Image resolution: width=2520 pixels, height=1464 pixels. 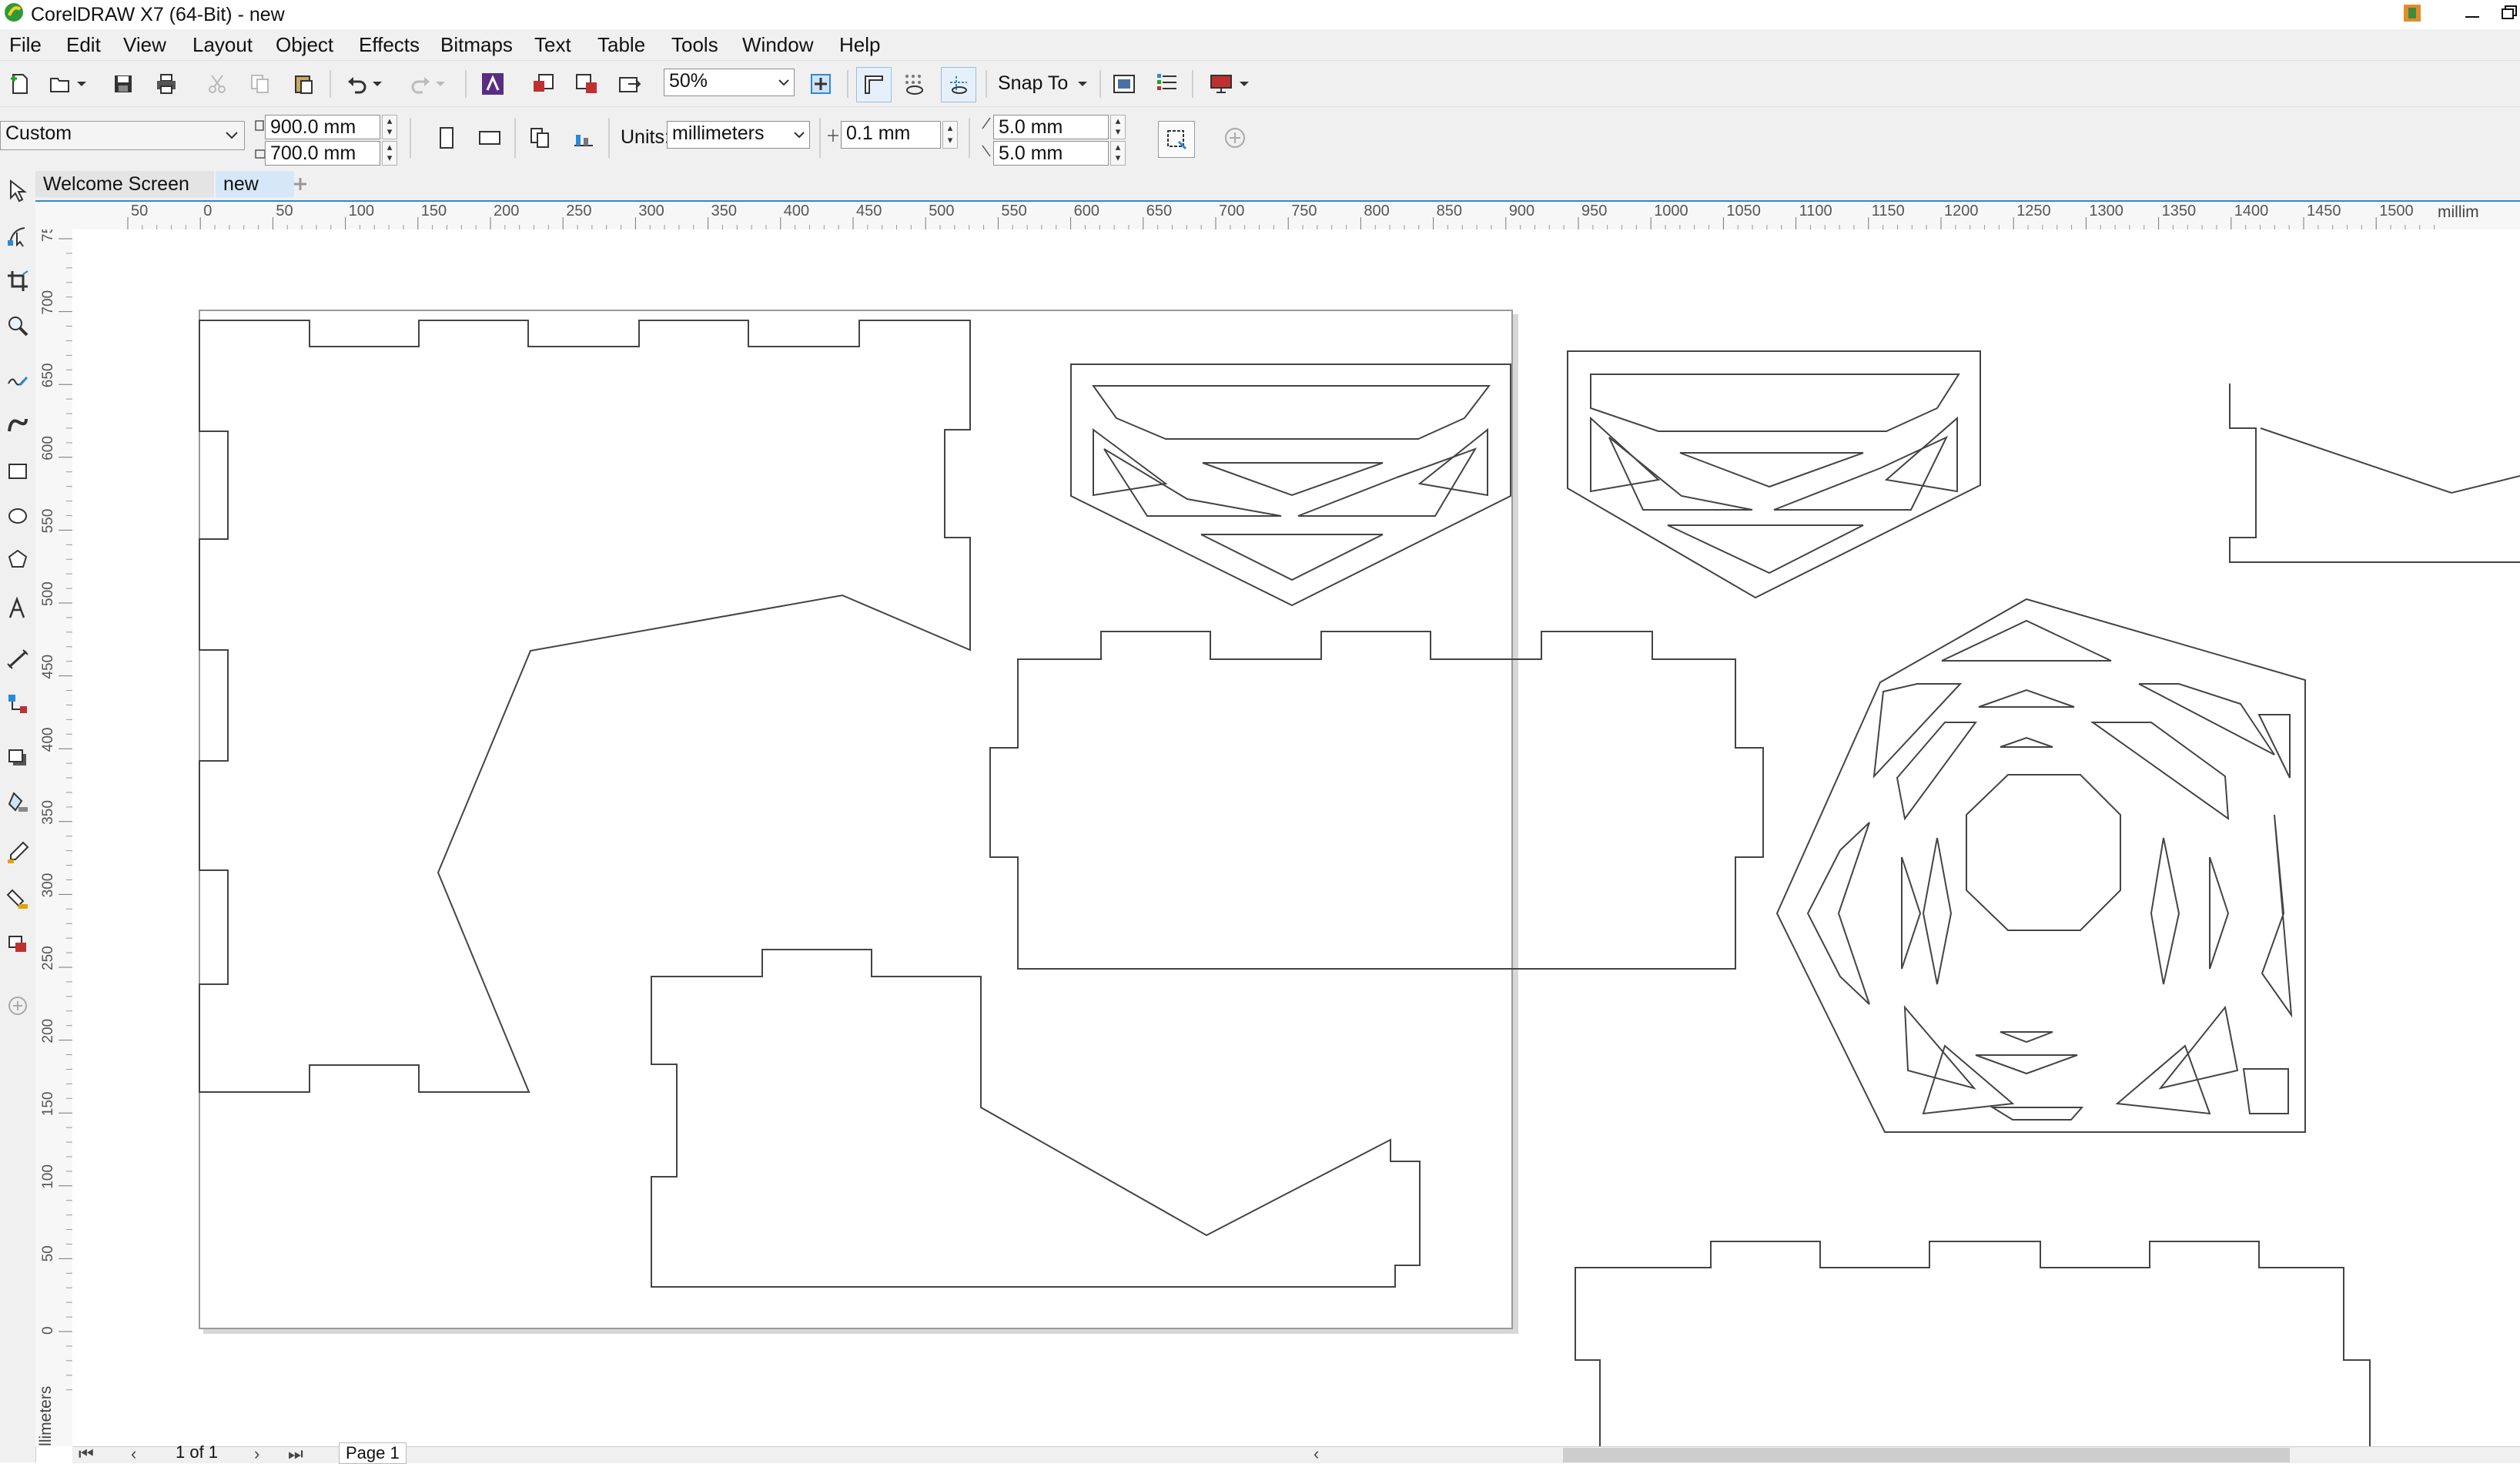 I want to click on interactive-fill-tool-icon, so click(x=17, y=898).